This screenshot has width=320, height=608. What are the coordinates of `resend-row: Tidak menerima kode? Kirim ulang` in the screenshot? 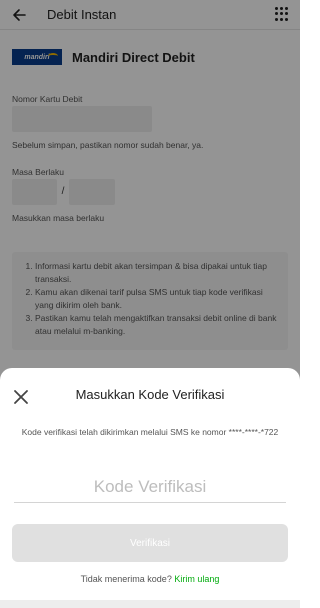 It's located at (150, 579).